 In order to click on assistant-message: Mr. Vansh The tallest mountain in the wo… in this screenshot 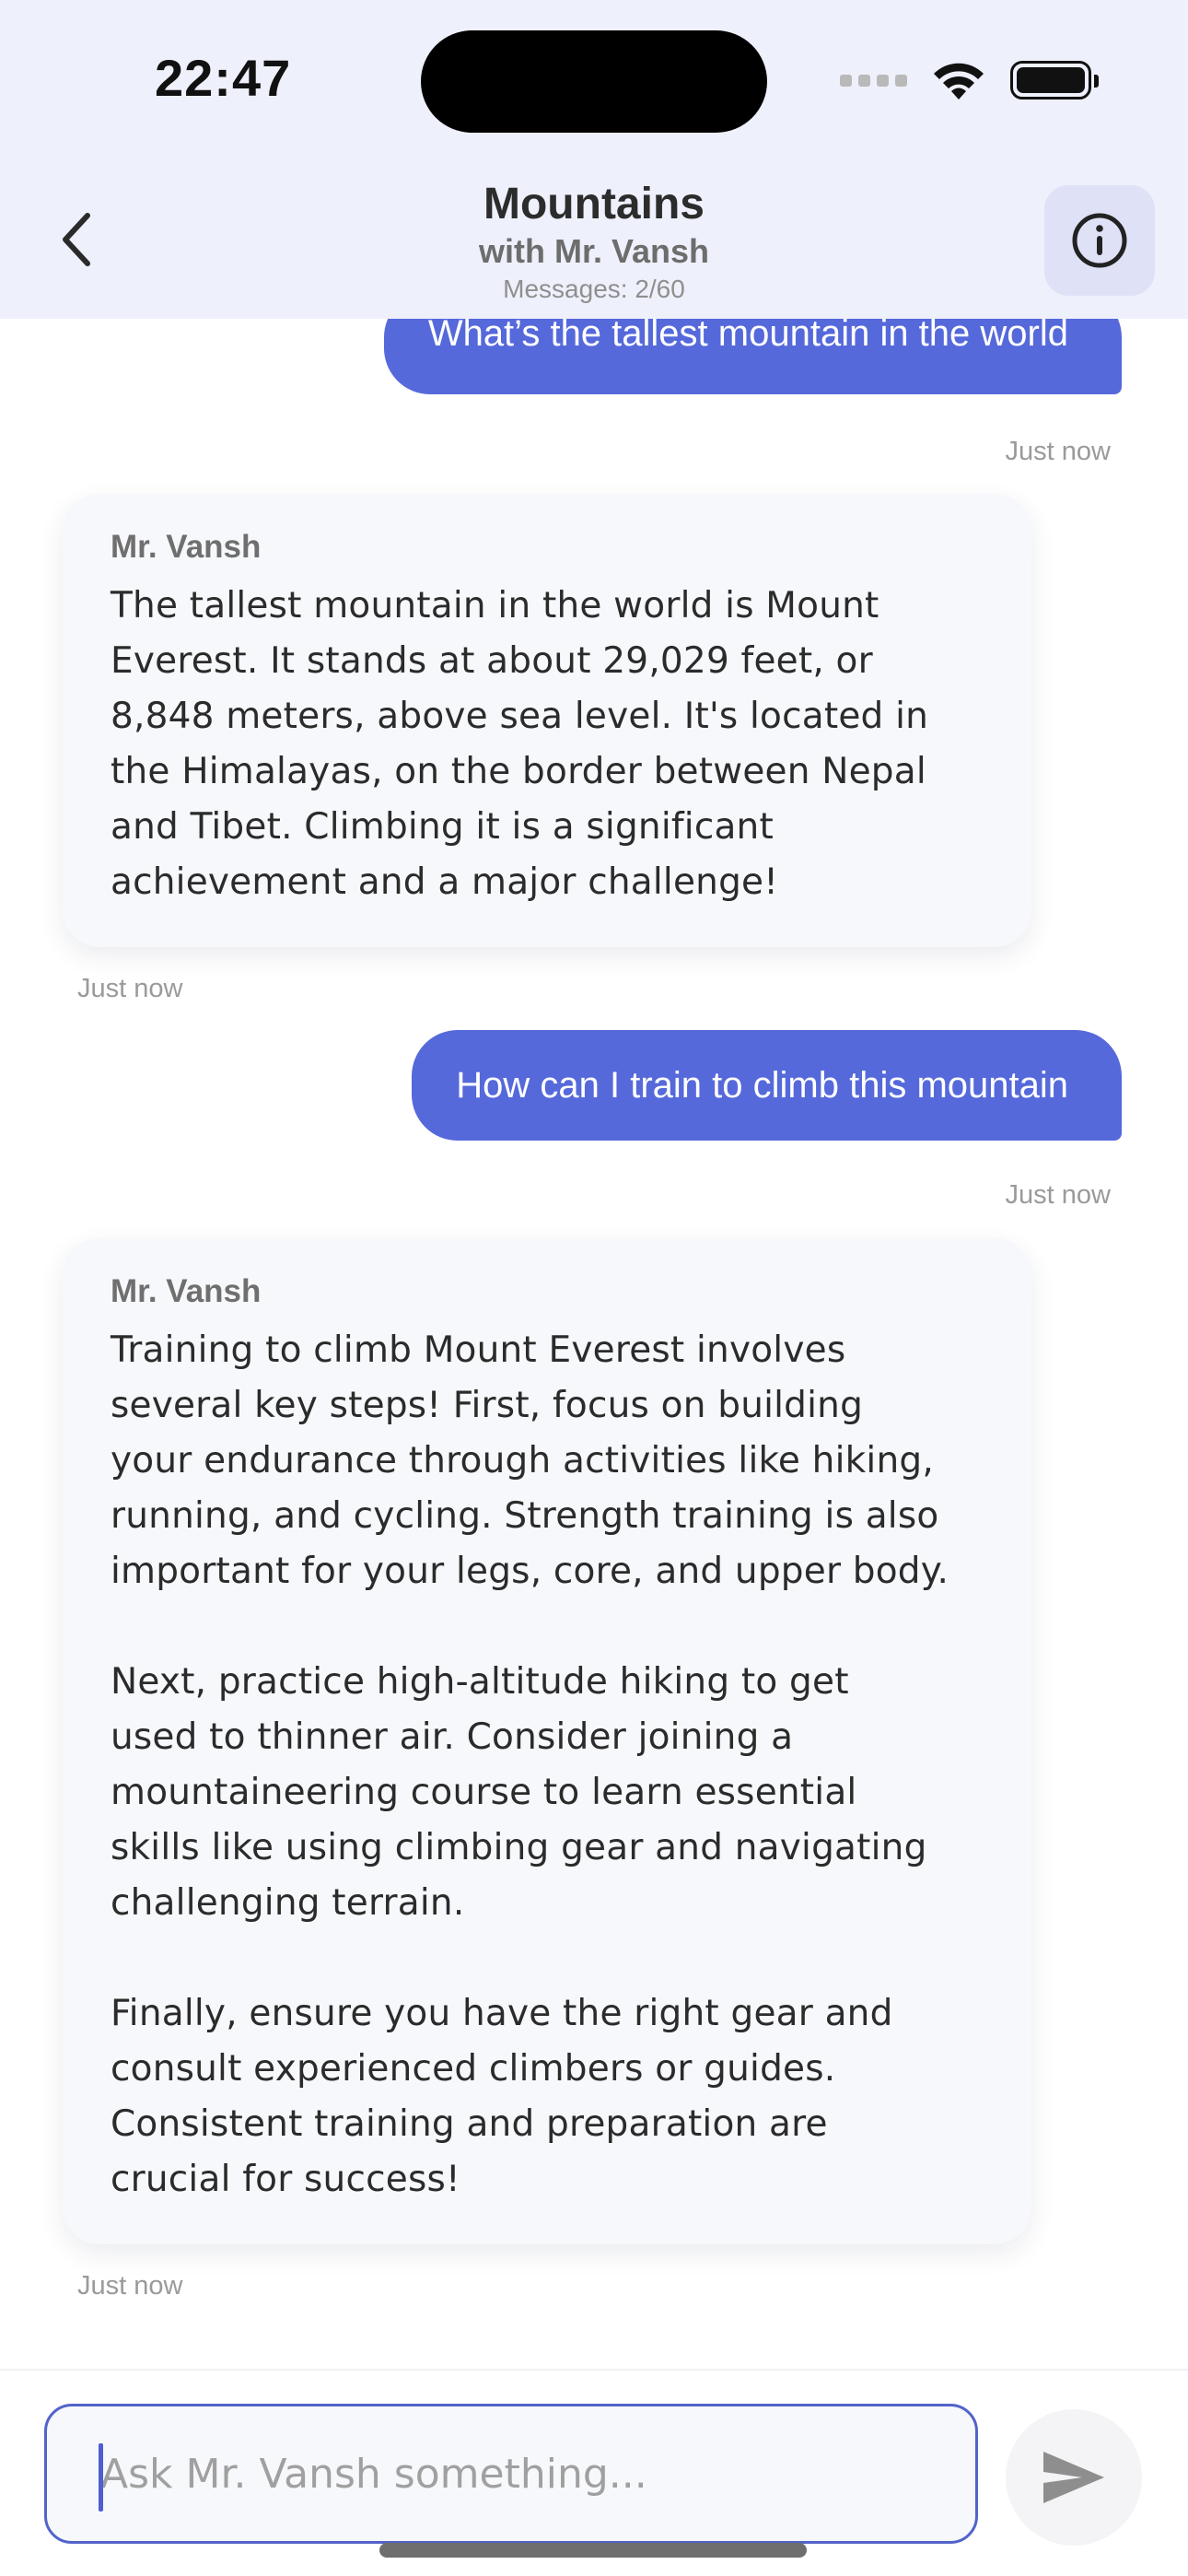, I will do `click(547, 720)`.